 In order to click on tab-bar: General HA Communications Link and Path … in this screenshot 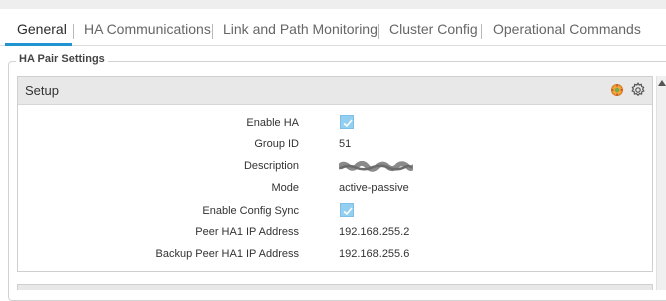, I will do `click(333, 28)`.